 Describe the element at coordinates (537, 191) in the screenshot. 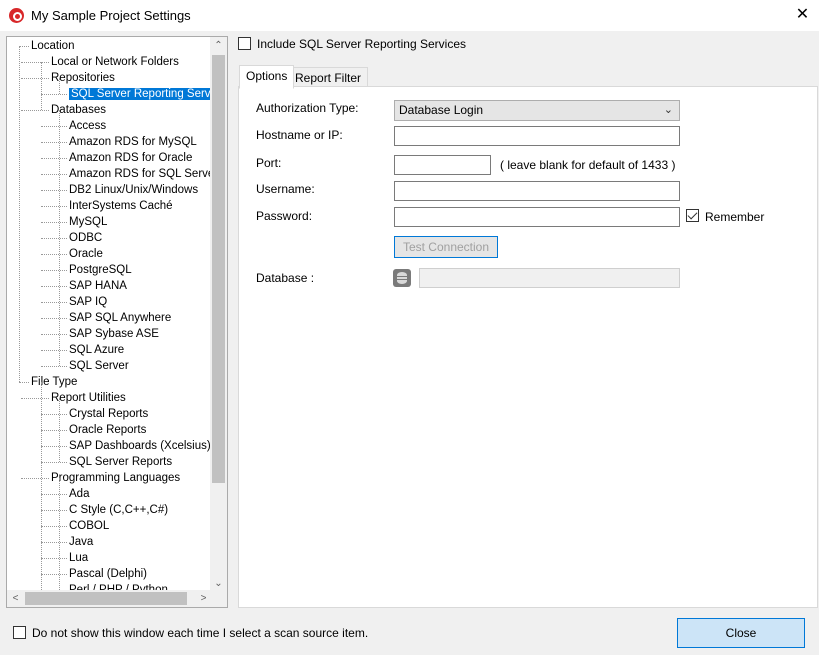

I see `username-input` at that location.